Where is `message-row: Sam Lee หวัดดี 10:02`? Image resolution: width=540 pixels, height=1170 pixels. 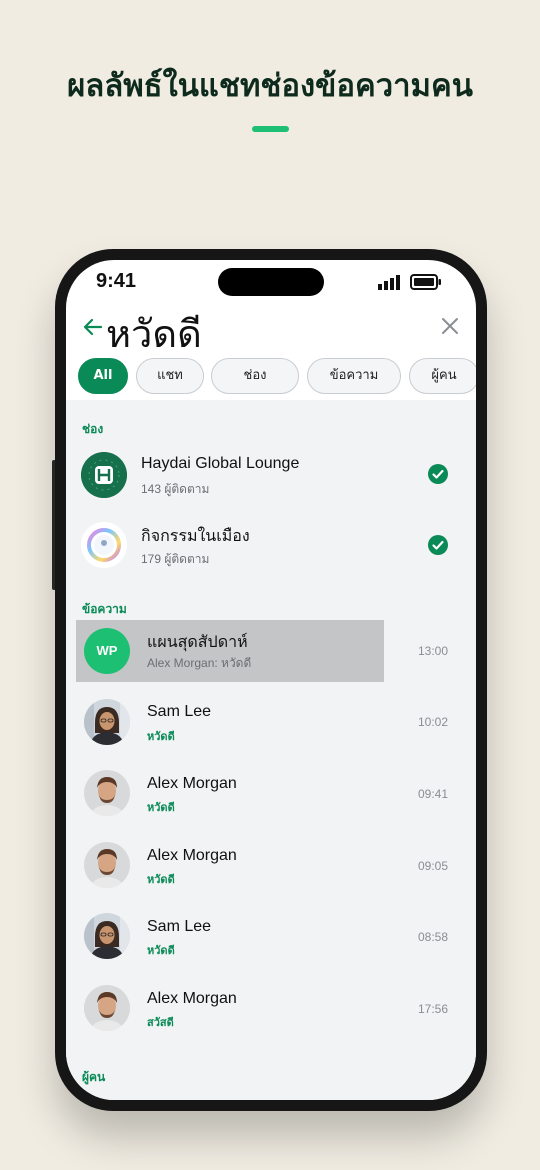
message-row: Sam Lee หวัดดี 10:02 is located at coordinates (271, 722).